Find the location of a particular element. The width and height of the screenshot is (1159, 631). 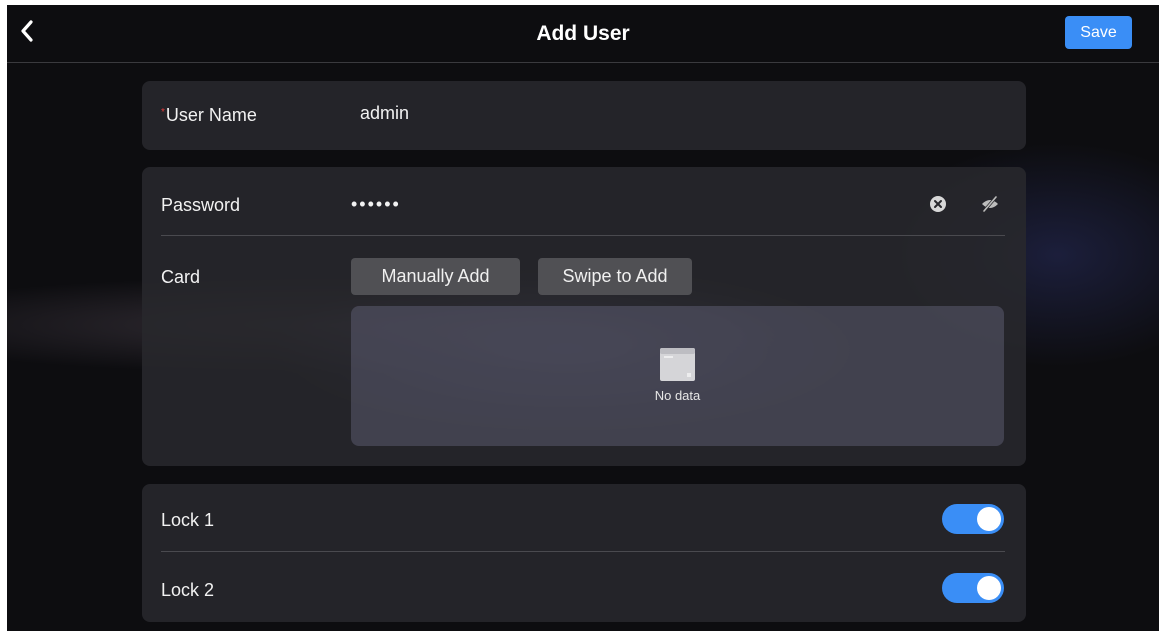

card-list-empty-state: No data is located at coordinates (677, 376).